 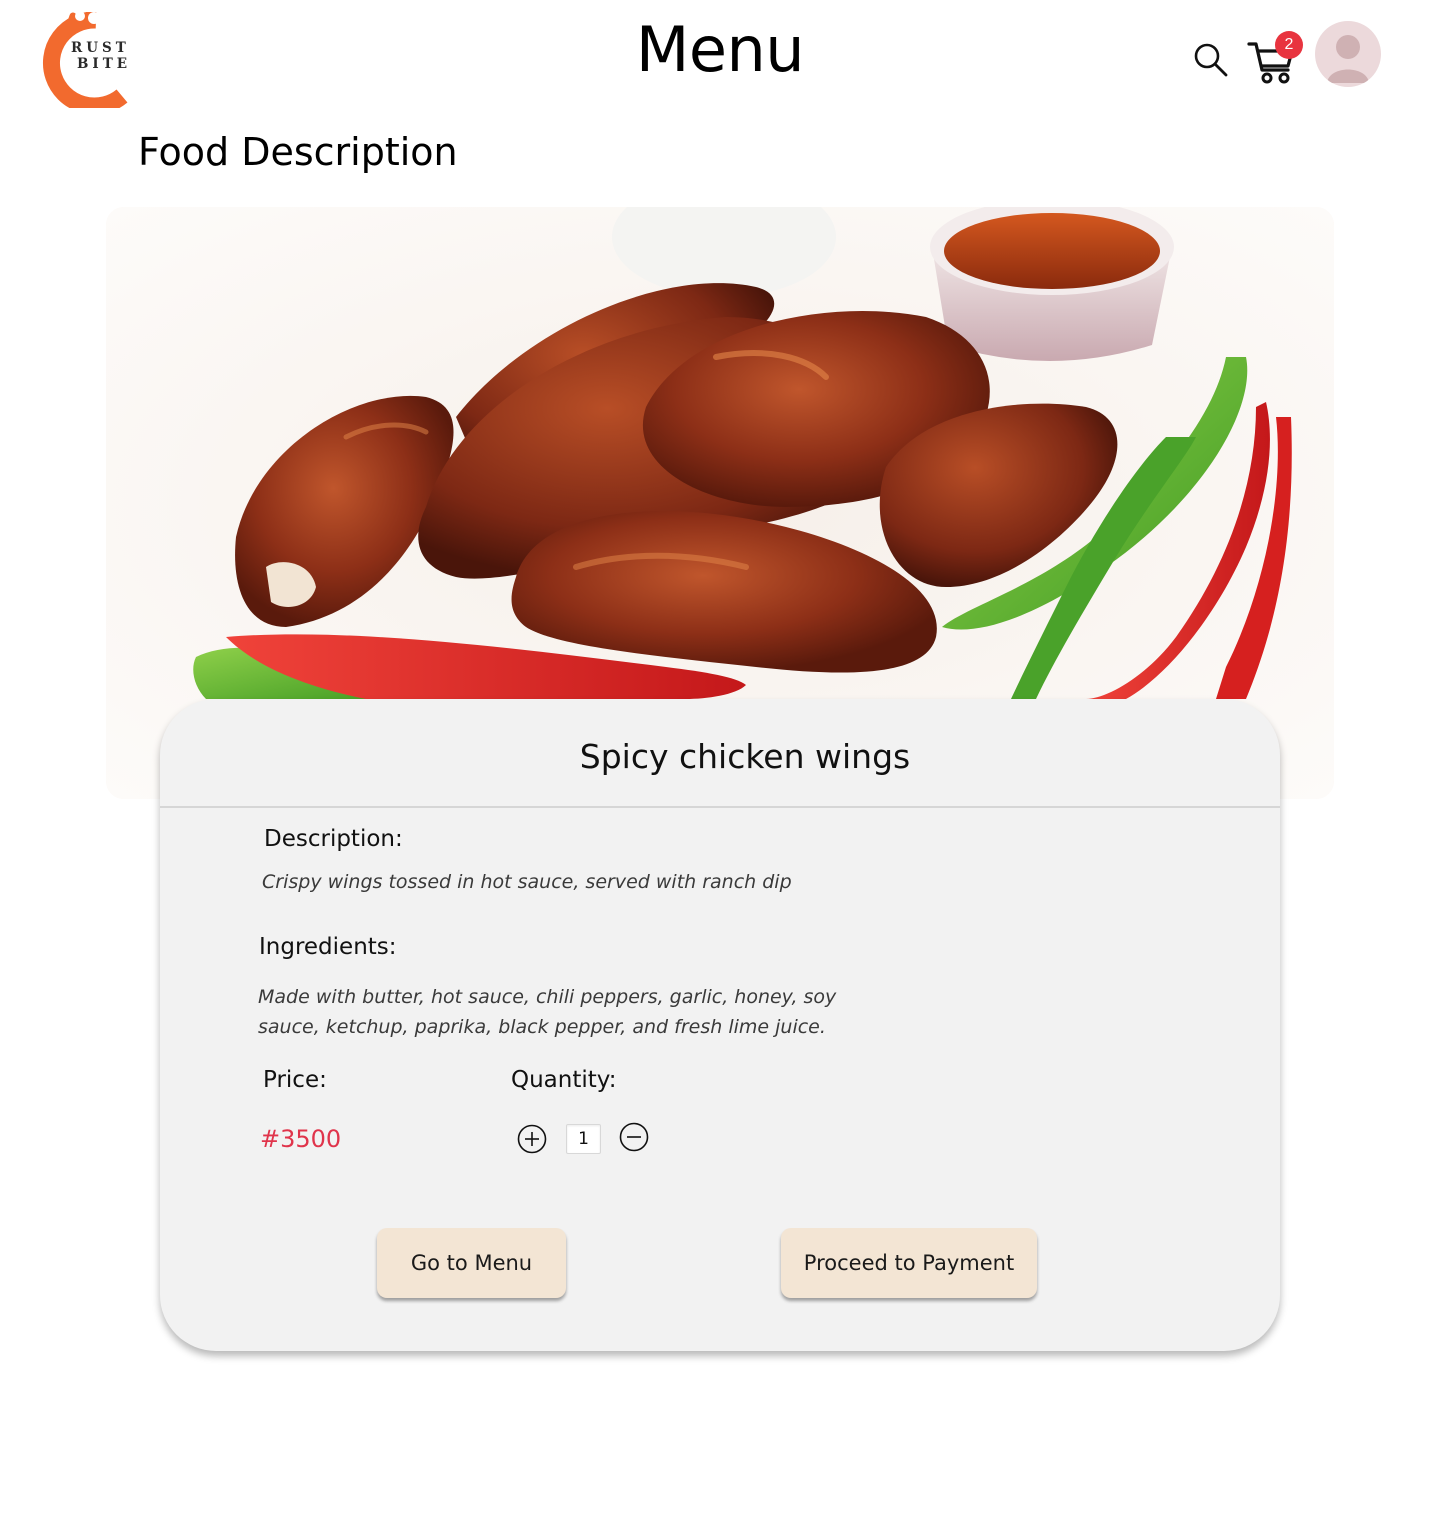 What do you see at coordinates (471, 1263) in the screenshot?
I see `go-to-menu-button: Go to Menu` at bounding box center [471, 1263].